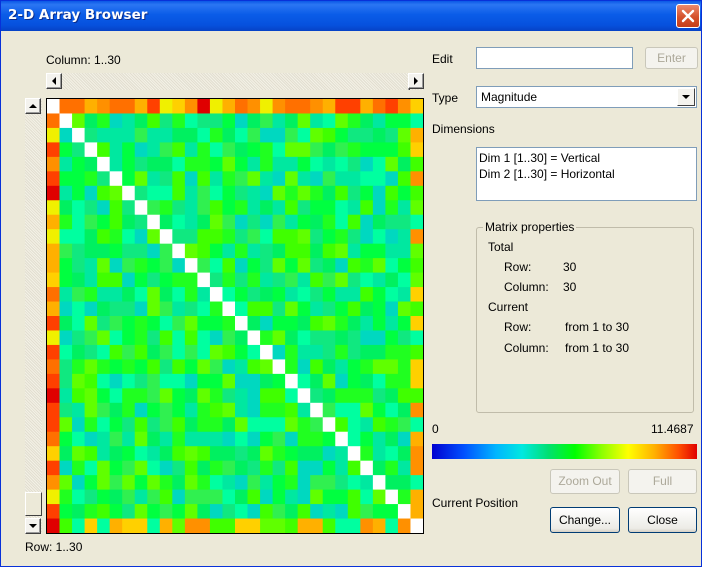 This screenshot has width=702, height=567. What do you see at coordinates (33, 504) in the screenshot?
I see `v-scroll-thumb` at bounding box center [33, 504].